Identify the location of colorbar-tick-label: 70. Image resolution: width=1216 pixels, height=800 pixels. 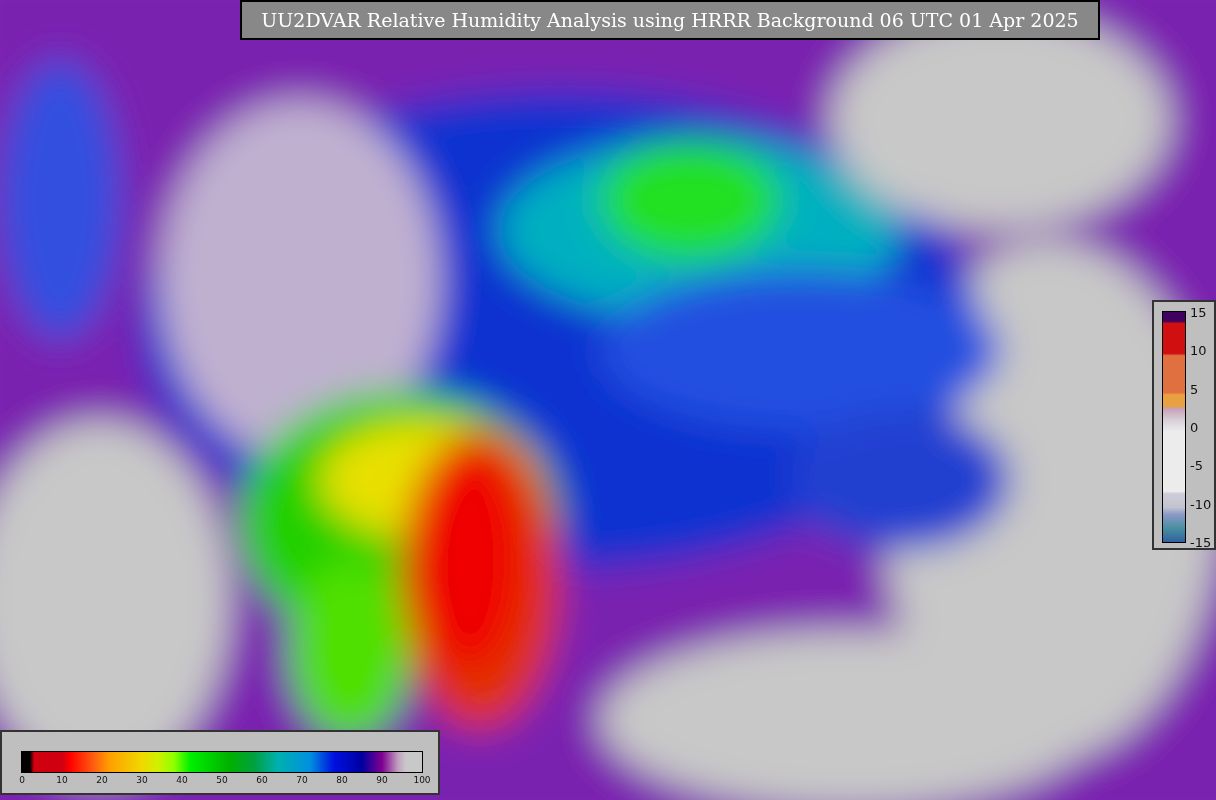
(302, 780).